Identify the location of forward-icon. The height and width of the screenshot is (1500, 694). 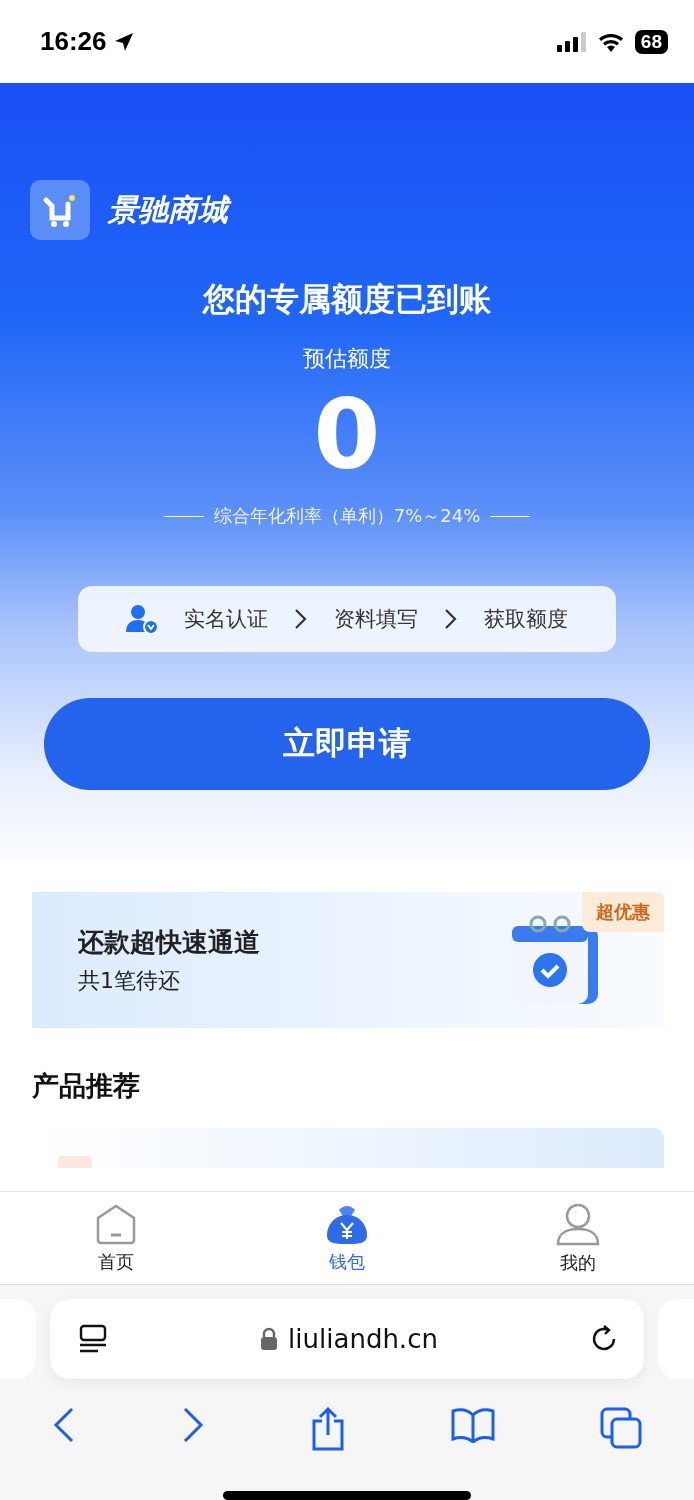
(193, 1425).